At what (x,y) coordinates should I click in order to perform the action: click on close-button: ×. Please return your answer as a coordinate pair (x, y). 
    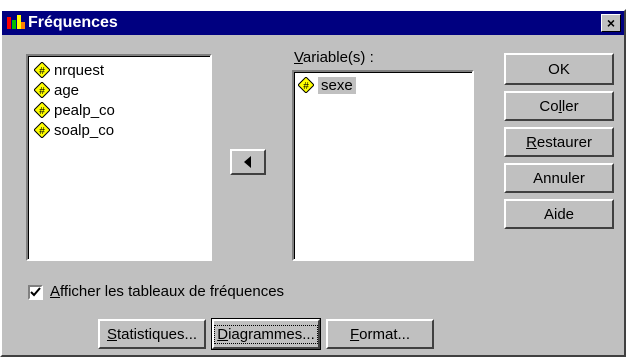
    Looking at the image, I should click on (611, 23).